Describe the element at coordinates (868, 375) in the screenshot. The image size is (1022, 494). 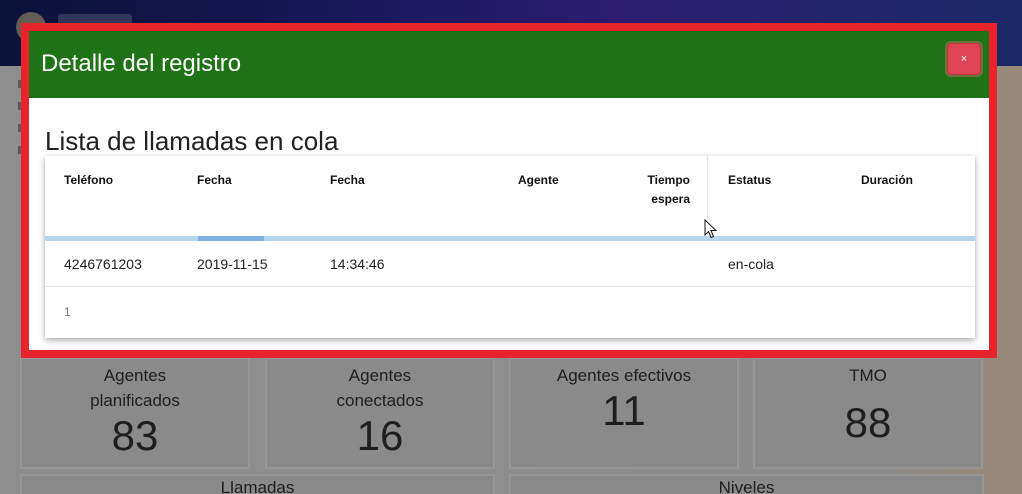
I see `stat-label: TMO` at that location.